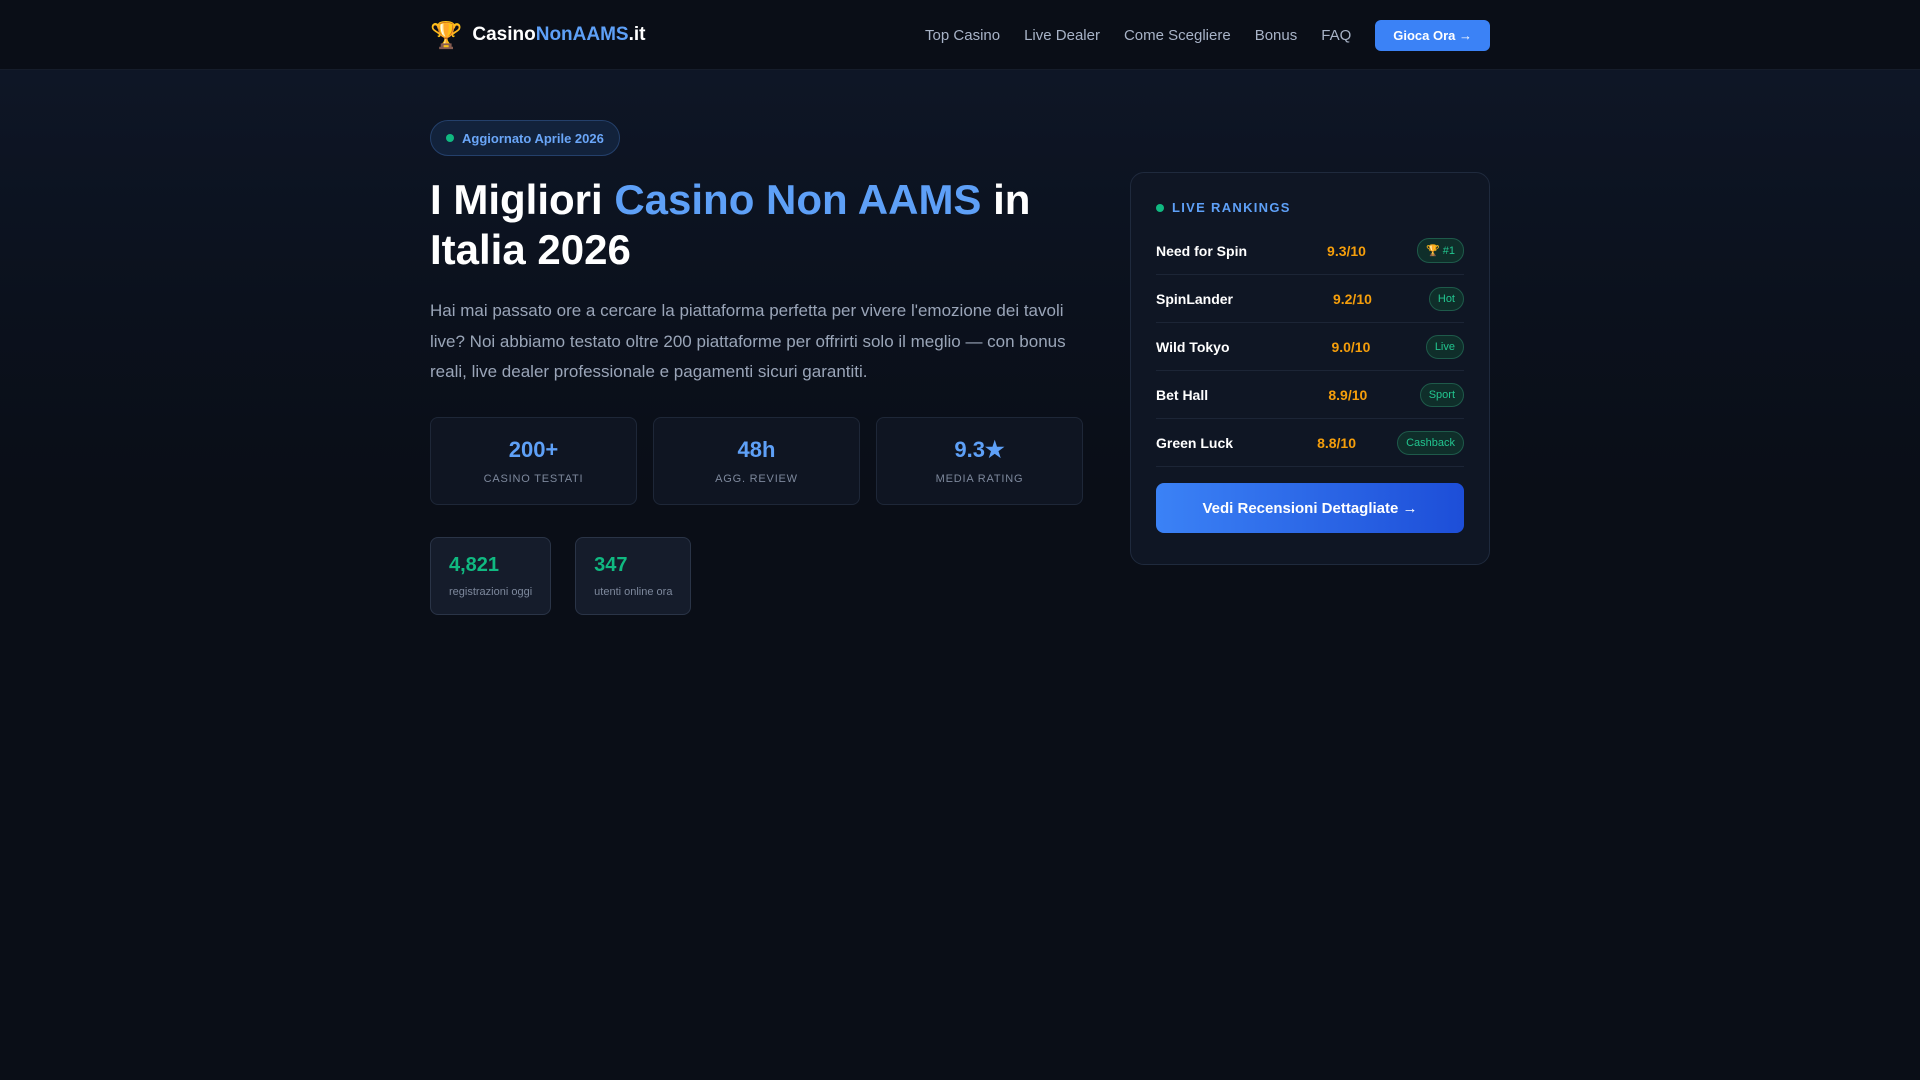 The image size is (1920, 1080). What do you see at coordinates (1193, 346) in the screenshot?
I see `casino-name: Wild Tokyo` at bounding box center [1193, 346].